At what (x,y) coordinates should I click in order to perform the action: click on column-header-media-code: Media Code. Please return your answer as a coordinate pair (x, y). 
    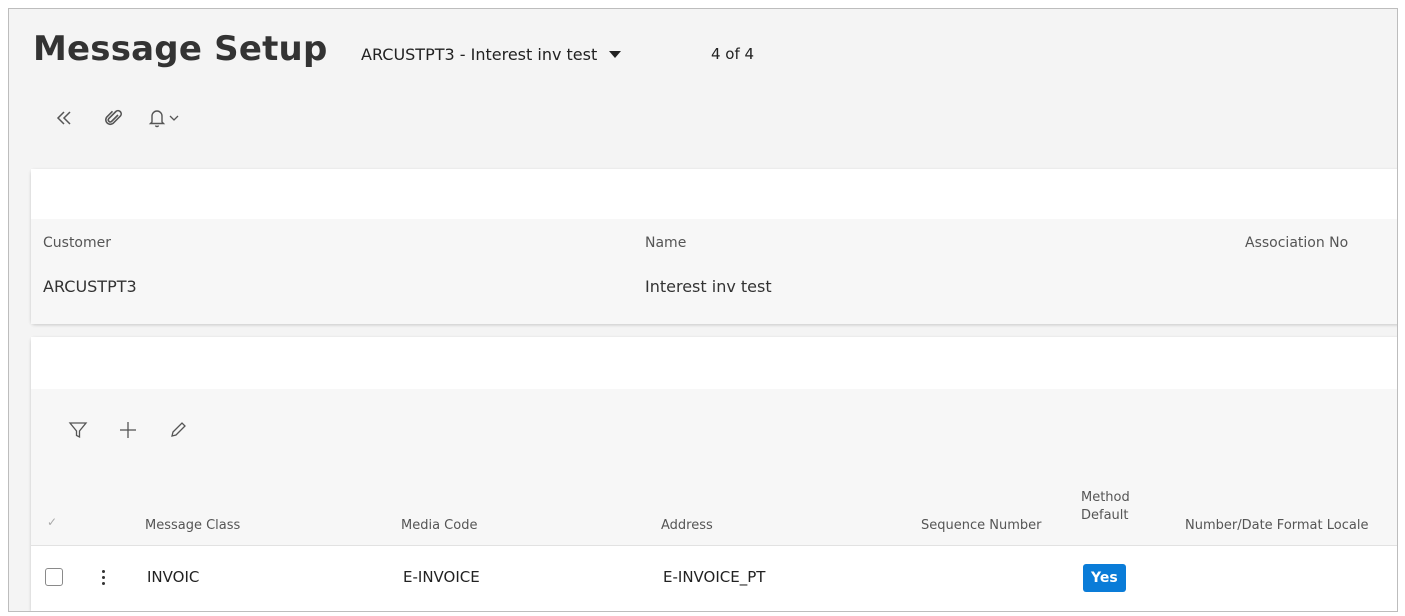
    Looking at the image, I should click on (439, 526).